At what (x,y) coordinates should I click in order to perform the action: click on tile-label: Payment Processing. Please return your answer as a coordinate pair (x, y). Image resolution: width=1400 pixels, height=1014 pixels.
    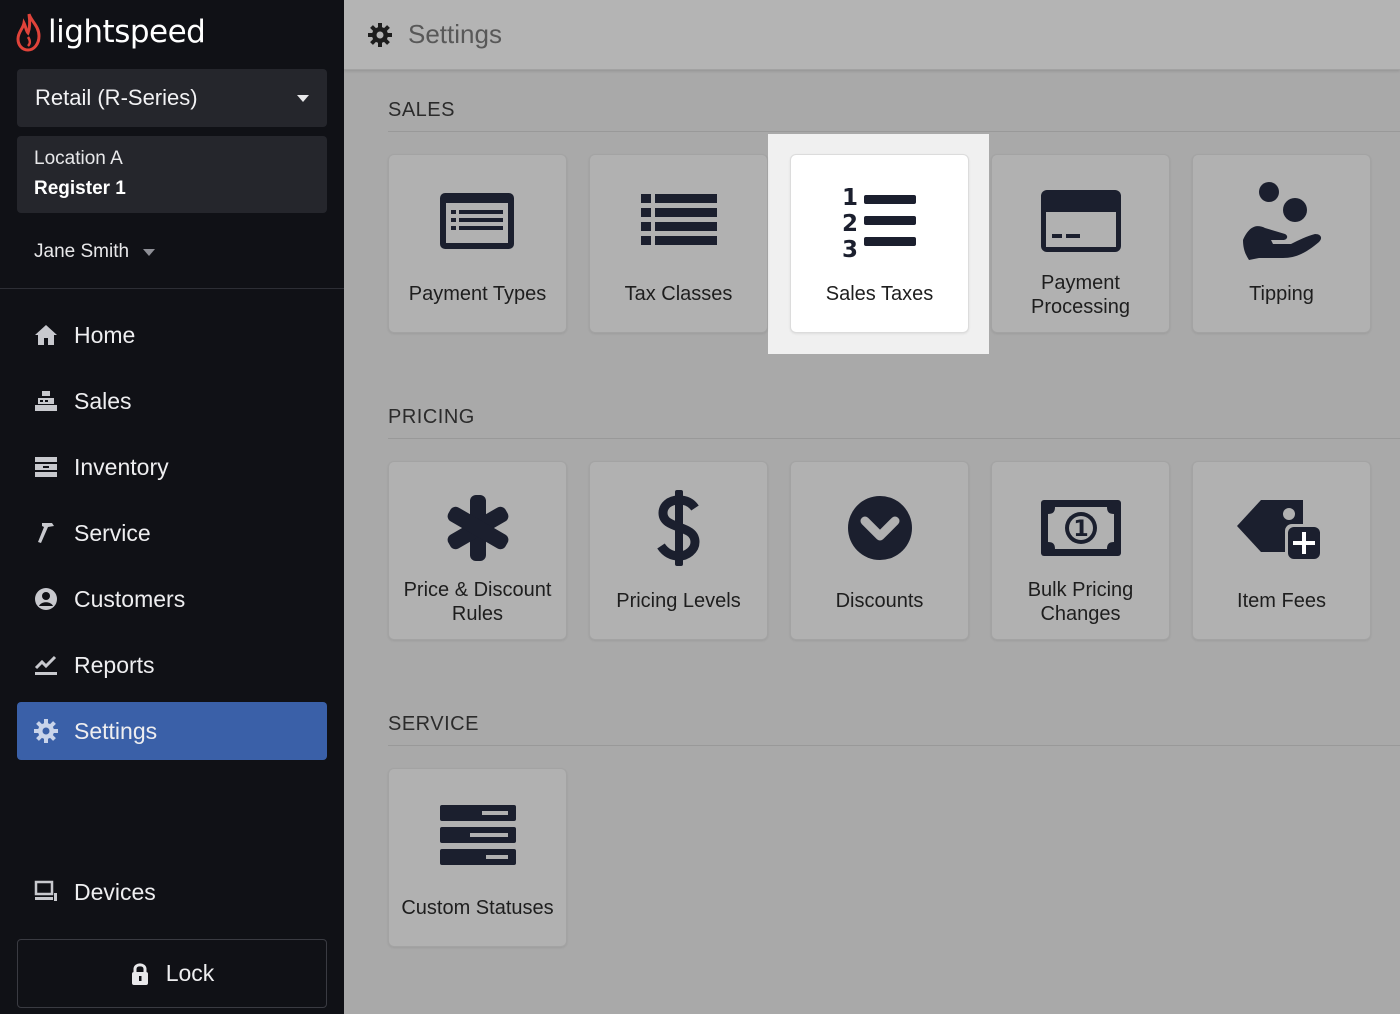
    Looking at the image, I should click on (1080, 295).